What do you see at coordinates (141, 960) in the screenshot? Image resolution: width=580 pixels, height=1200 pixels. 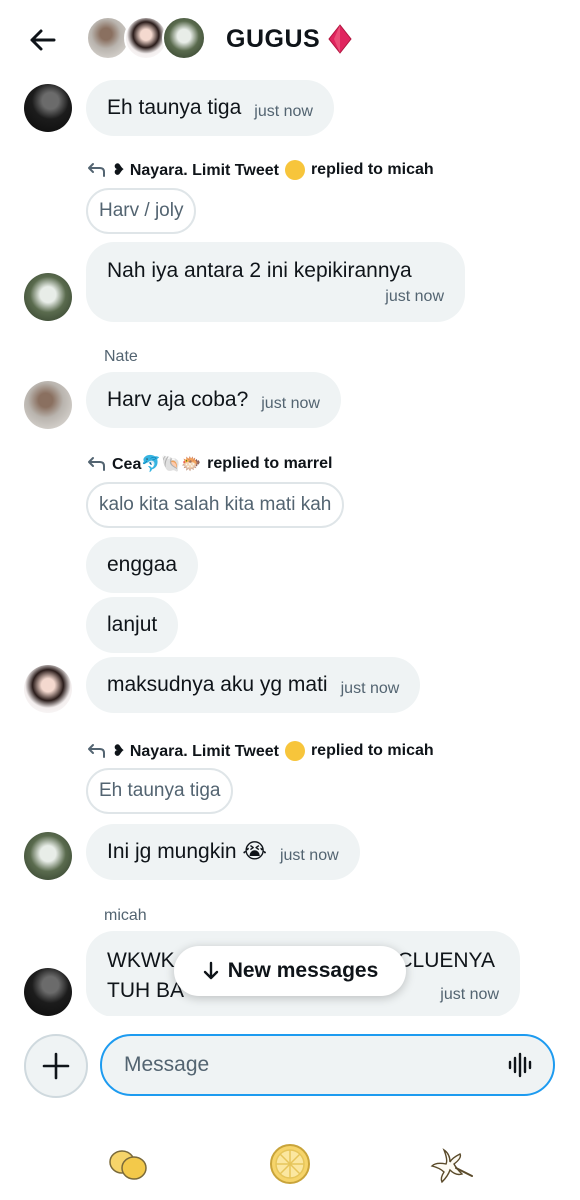 I see `message-text-start: WKWK` at bounding box center [141, 960].